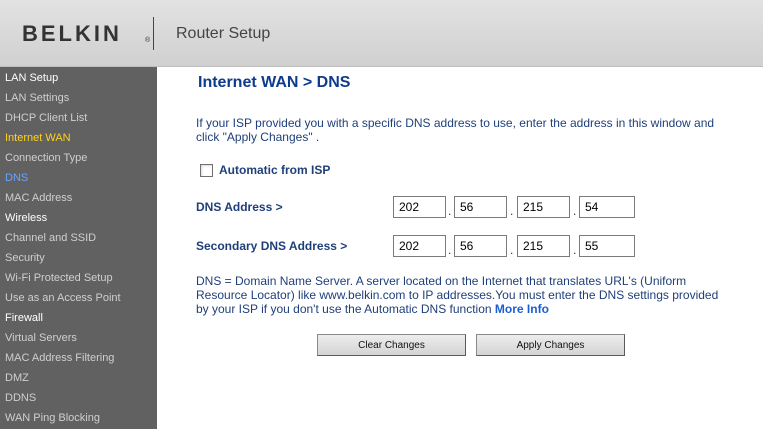 Image resolution: width=763 pixels, height=429 pixels. Describe the element at coordinates (31, 78) in the screenshot. I see `sidebar-item-lan-setup: LAN Setup` at that location.